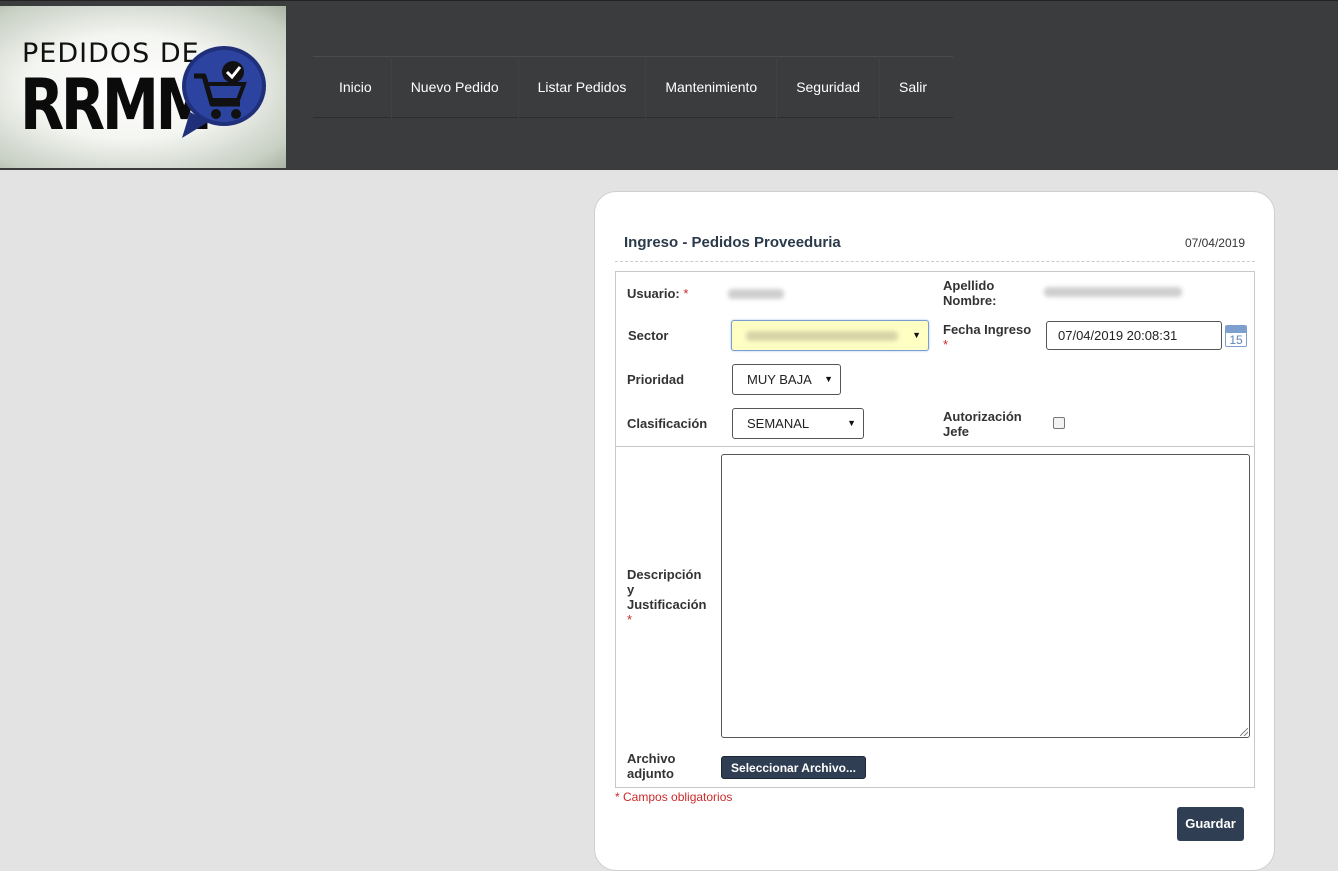 The height and width of the screenshot is (871, 1338). Describe the element at coordinates (985, 596) in the screenshot. I see `descripcion-textarea` at that location.